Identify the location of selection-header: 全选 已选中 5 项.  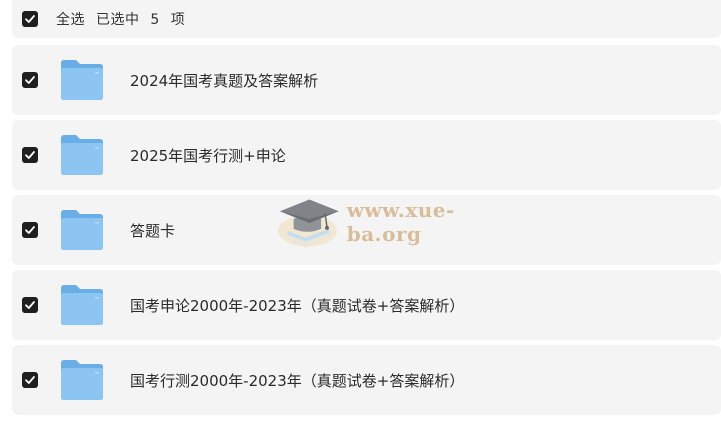
(366, 19).